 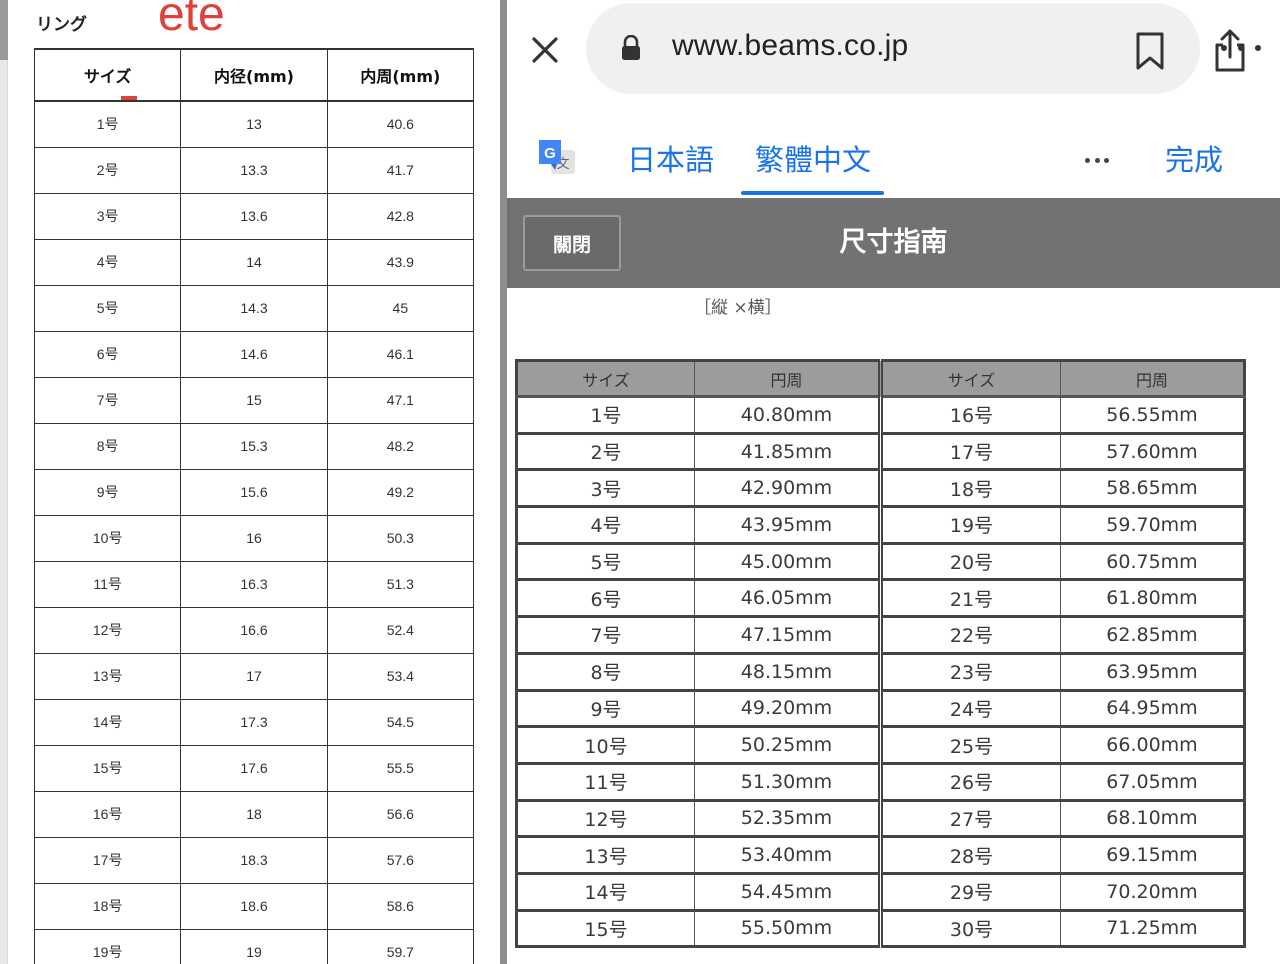 What do you see at coordinates (788, 819) in the screenshot?
I see `cell-circumference-left: 52.35mm` at bounding box center [788, 819].